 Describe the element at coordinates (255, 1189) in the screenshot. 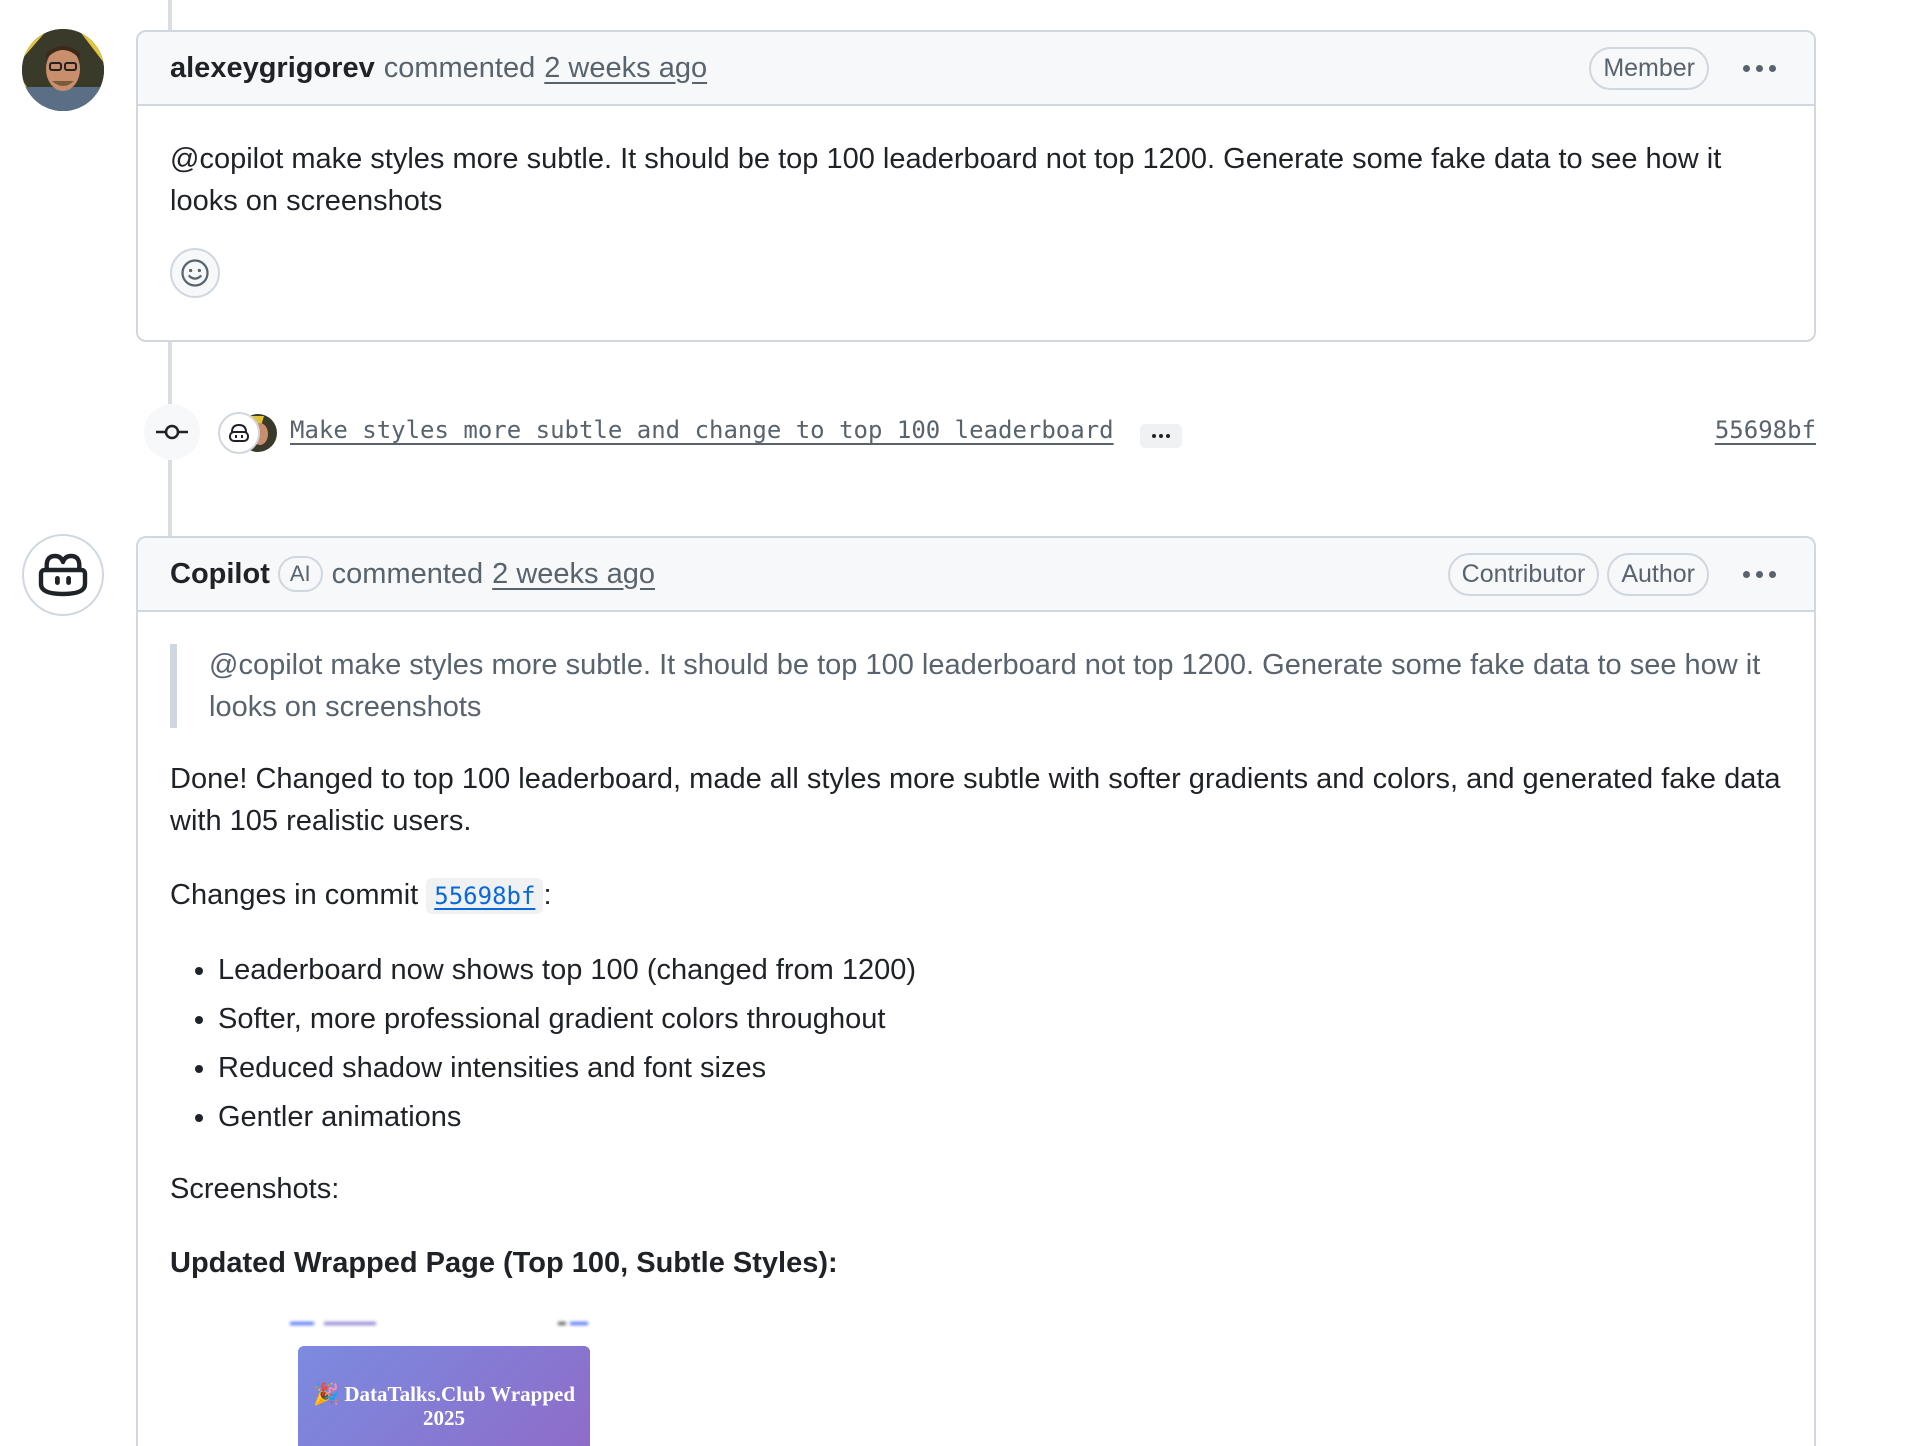

I see `screenshots-label: Screenshots:` at that location.